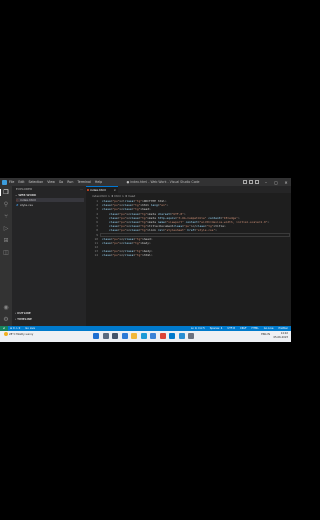 The width and height of the screenshot is (320, 520). What do you see at coordinates (6, 240) in the screenshot?
I see `extensions-icon: ⊞` at bounding box center [6, 240].